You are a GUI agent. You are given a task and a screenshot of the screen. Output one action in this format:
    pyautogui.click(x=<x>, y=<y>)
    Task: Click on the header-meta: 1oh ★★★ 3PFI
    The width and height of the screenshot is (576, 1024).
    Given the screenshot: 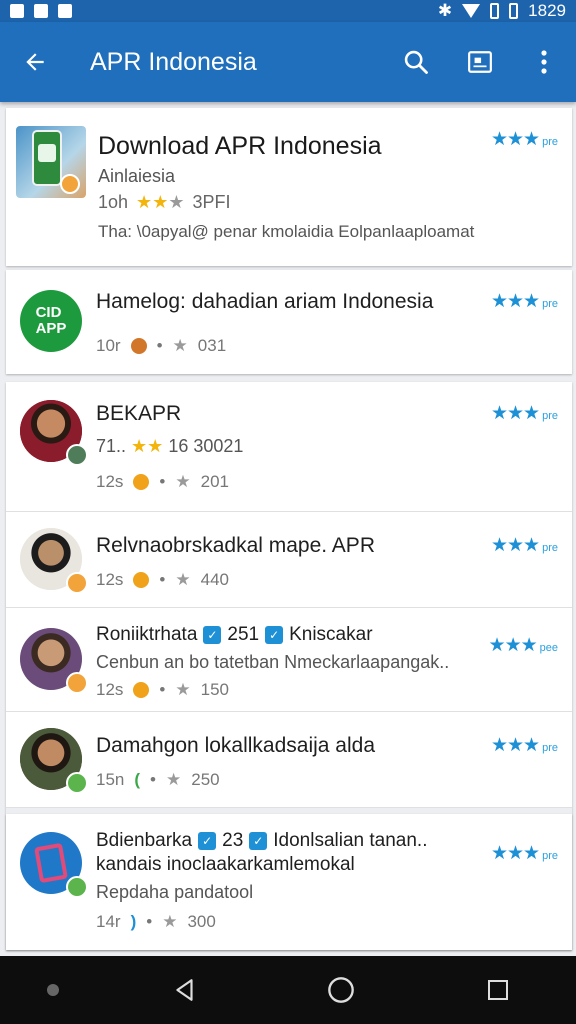 What is the action you would take?
    pyautogui.click(x=164, y=202)
    